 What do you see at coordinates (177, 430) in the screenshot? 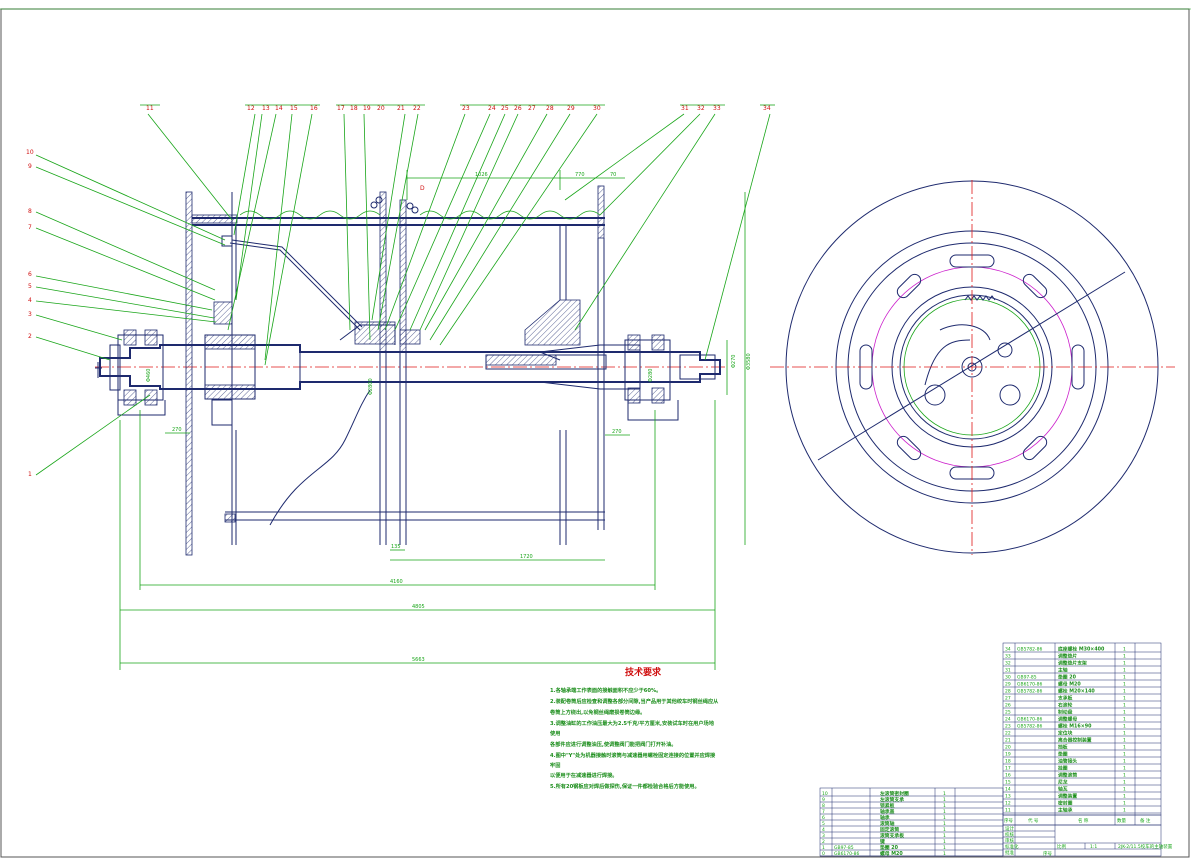
I see `dim-270-left: 270` at bounding box center [177, 430].